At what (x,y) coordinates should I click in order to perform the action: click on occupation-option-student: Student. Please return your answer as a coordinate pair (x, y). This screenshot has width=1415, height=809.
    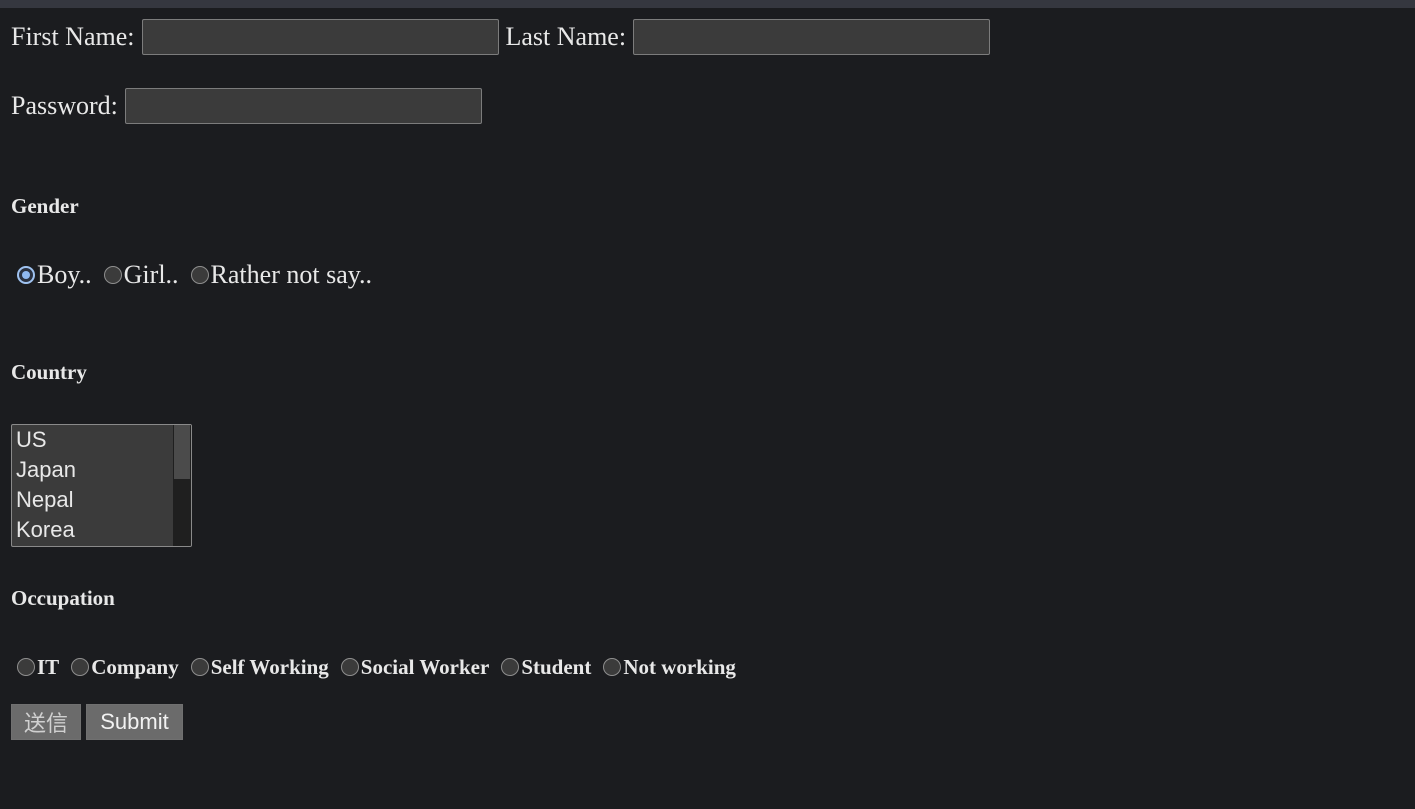
    Looking at the image, I should click on (546, 667).